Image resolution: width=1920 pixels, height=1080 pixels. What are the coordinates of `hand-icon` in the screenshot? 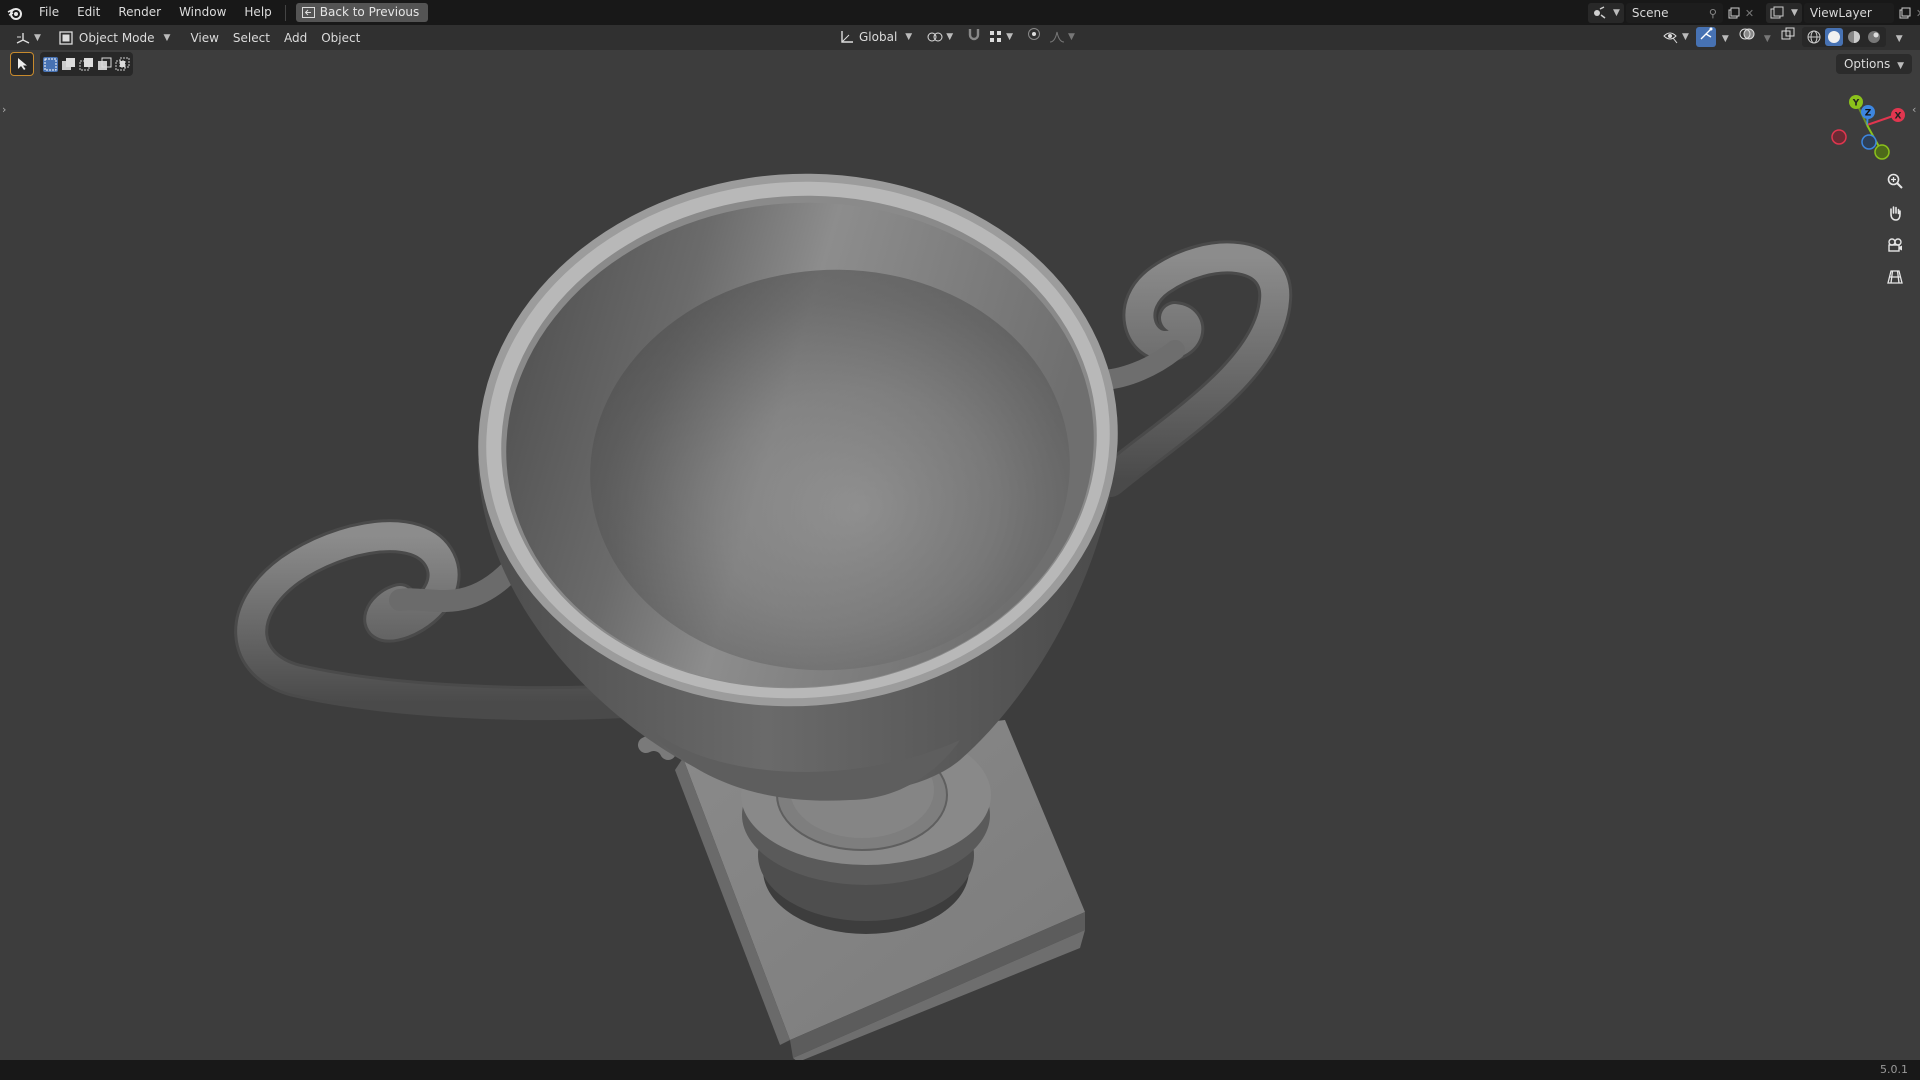 It's located at (1895, 213).